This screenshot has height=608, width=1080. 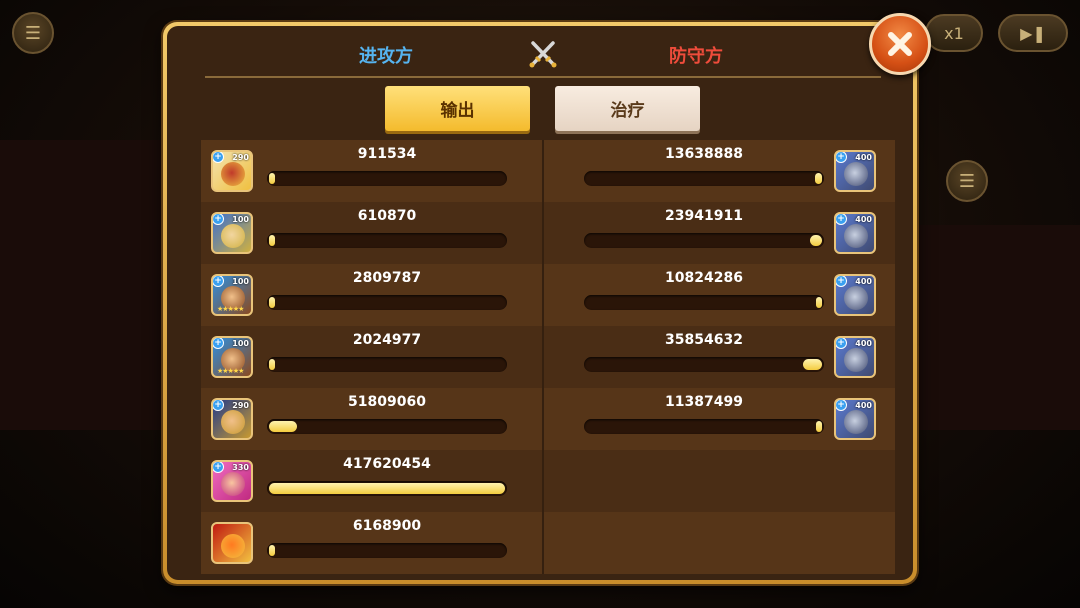 What do you see at coordinates (696, 56) in the screenshot?
I see `defense-team-label: 防守方` at bounding box center [696, 56].